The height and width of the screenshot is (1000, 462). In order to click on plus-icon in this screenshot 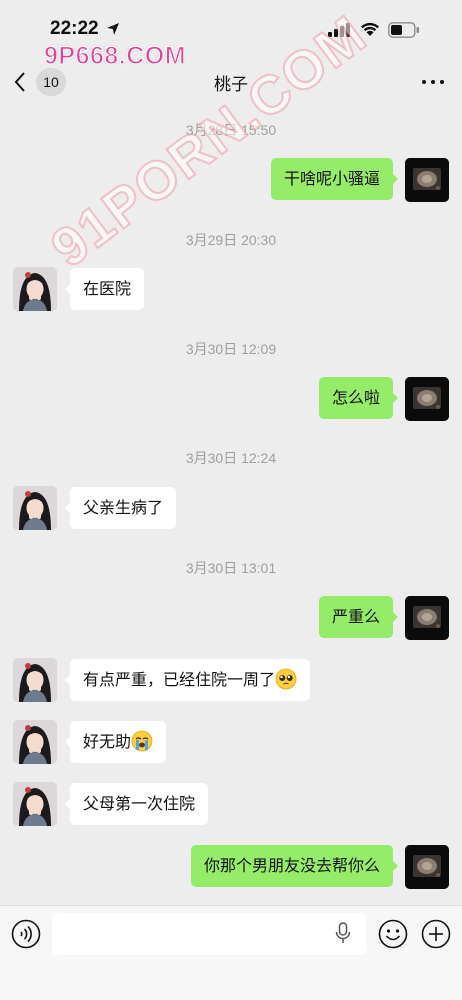, I will do `click(436, 934)`.